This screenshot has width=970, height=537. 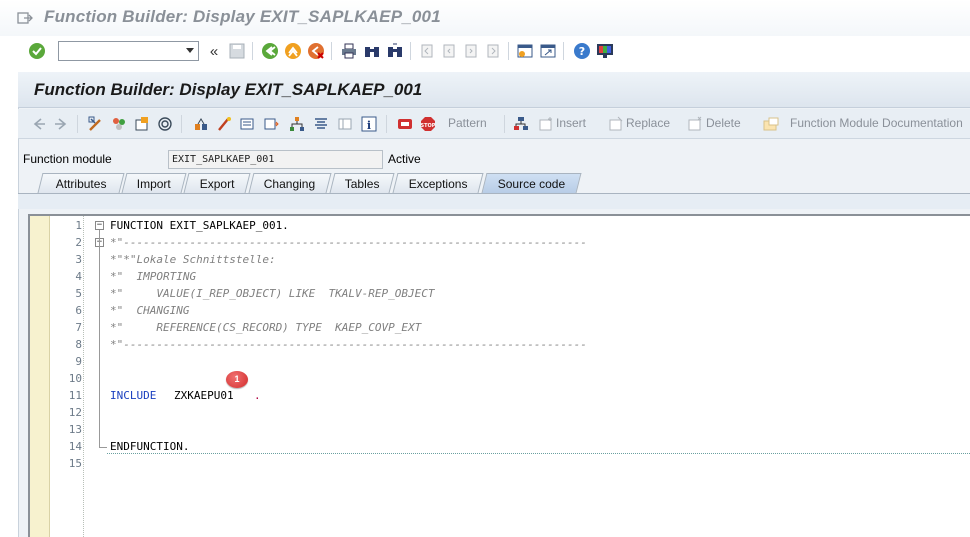 What do you see at coordinates (190, 50) in the screenshot?
I see `chevron-down-icon` at bounding box center [190, 50].